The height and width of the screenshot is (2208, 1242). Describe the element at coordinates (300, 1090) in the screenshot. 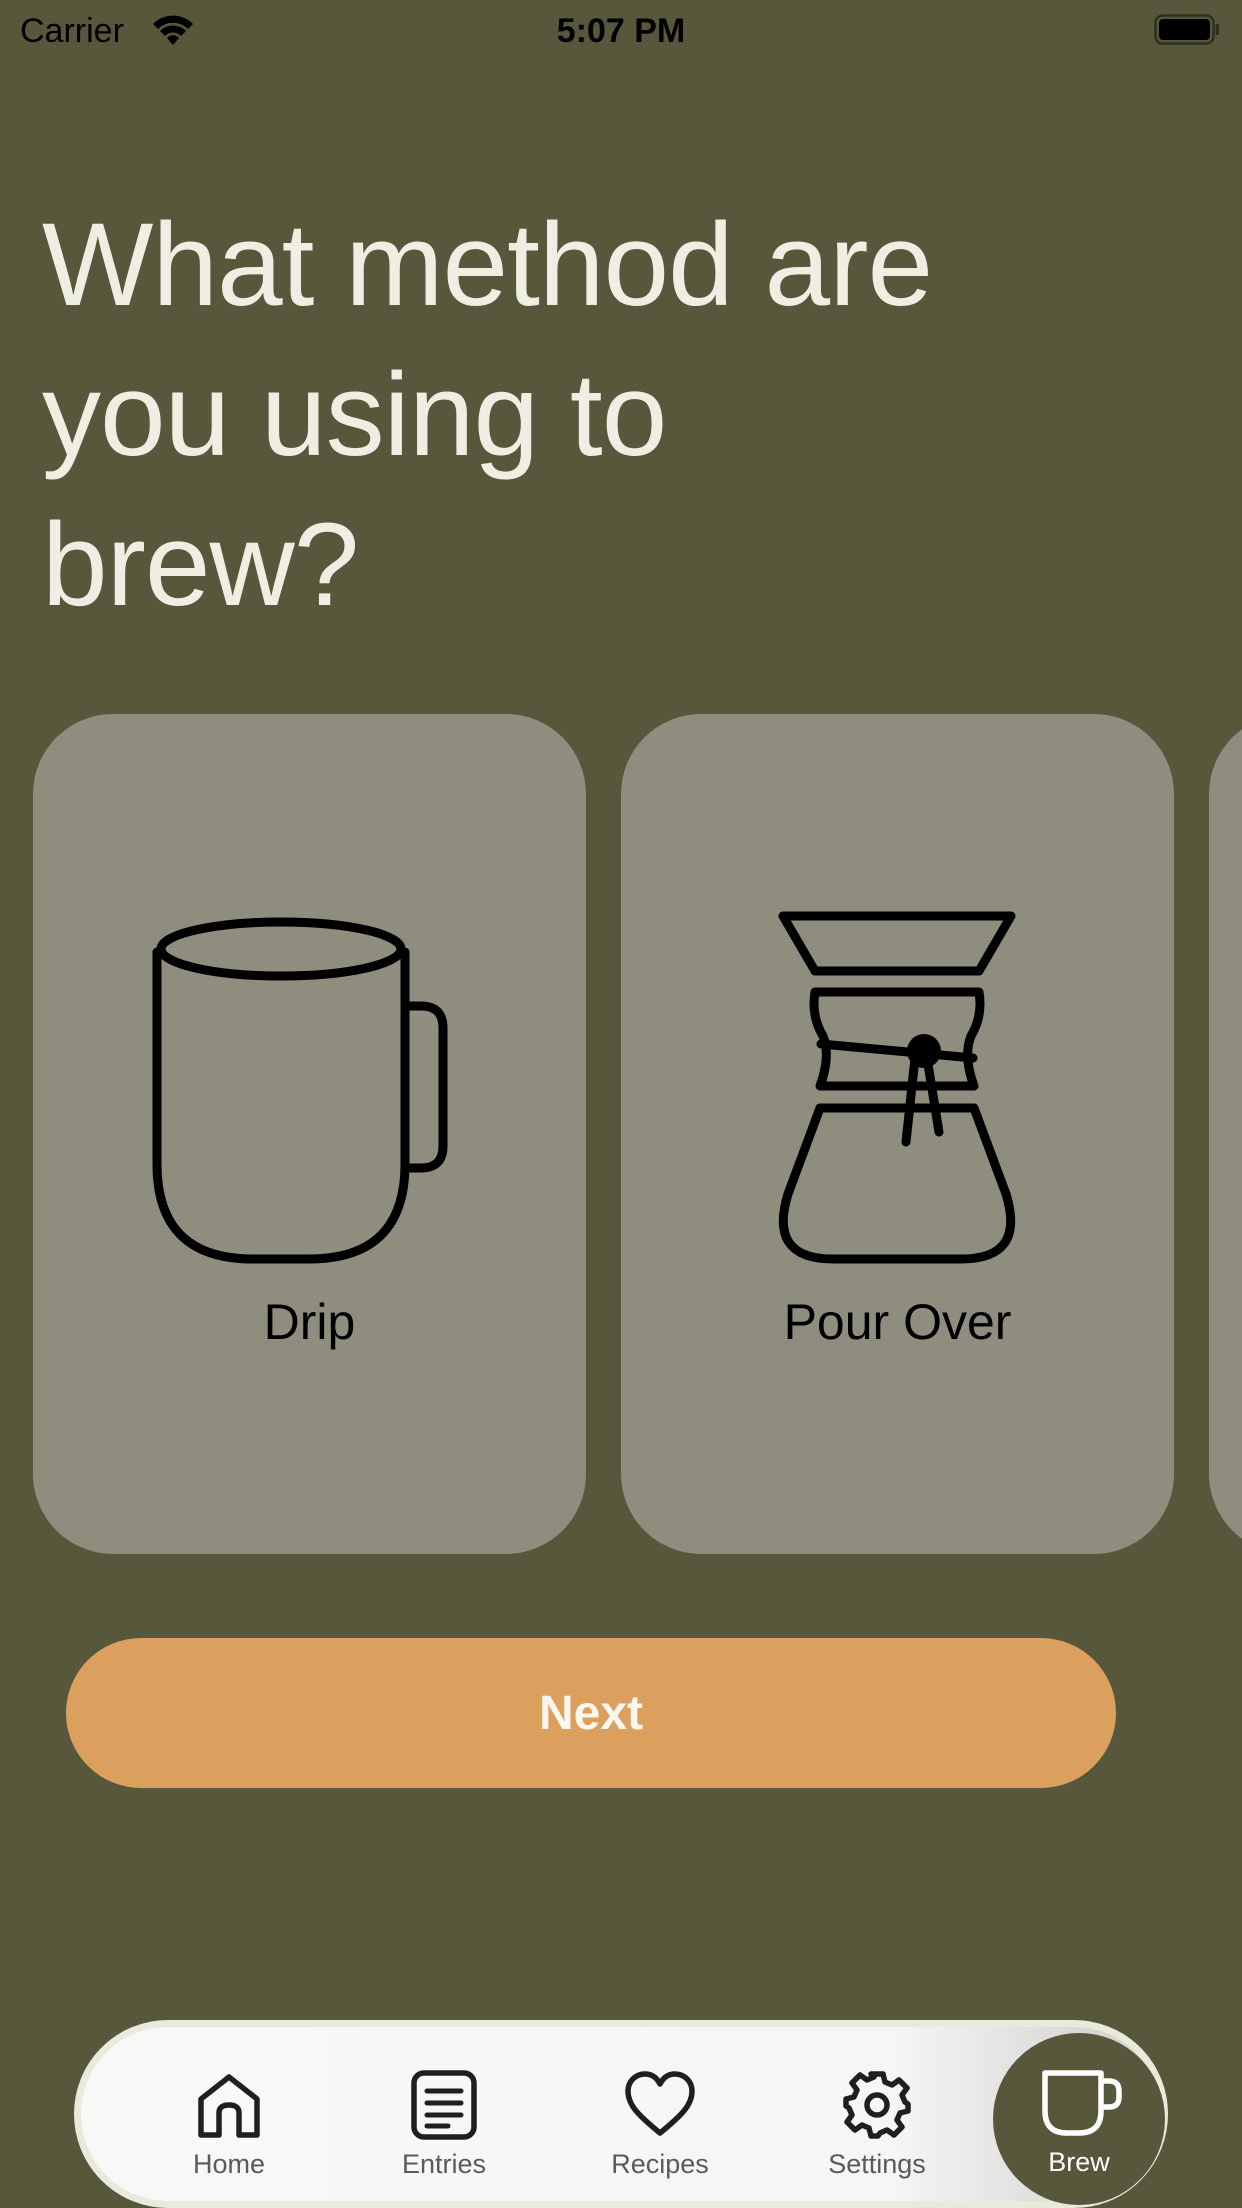

I see `mug-icon` at that location.